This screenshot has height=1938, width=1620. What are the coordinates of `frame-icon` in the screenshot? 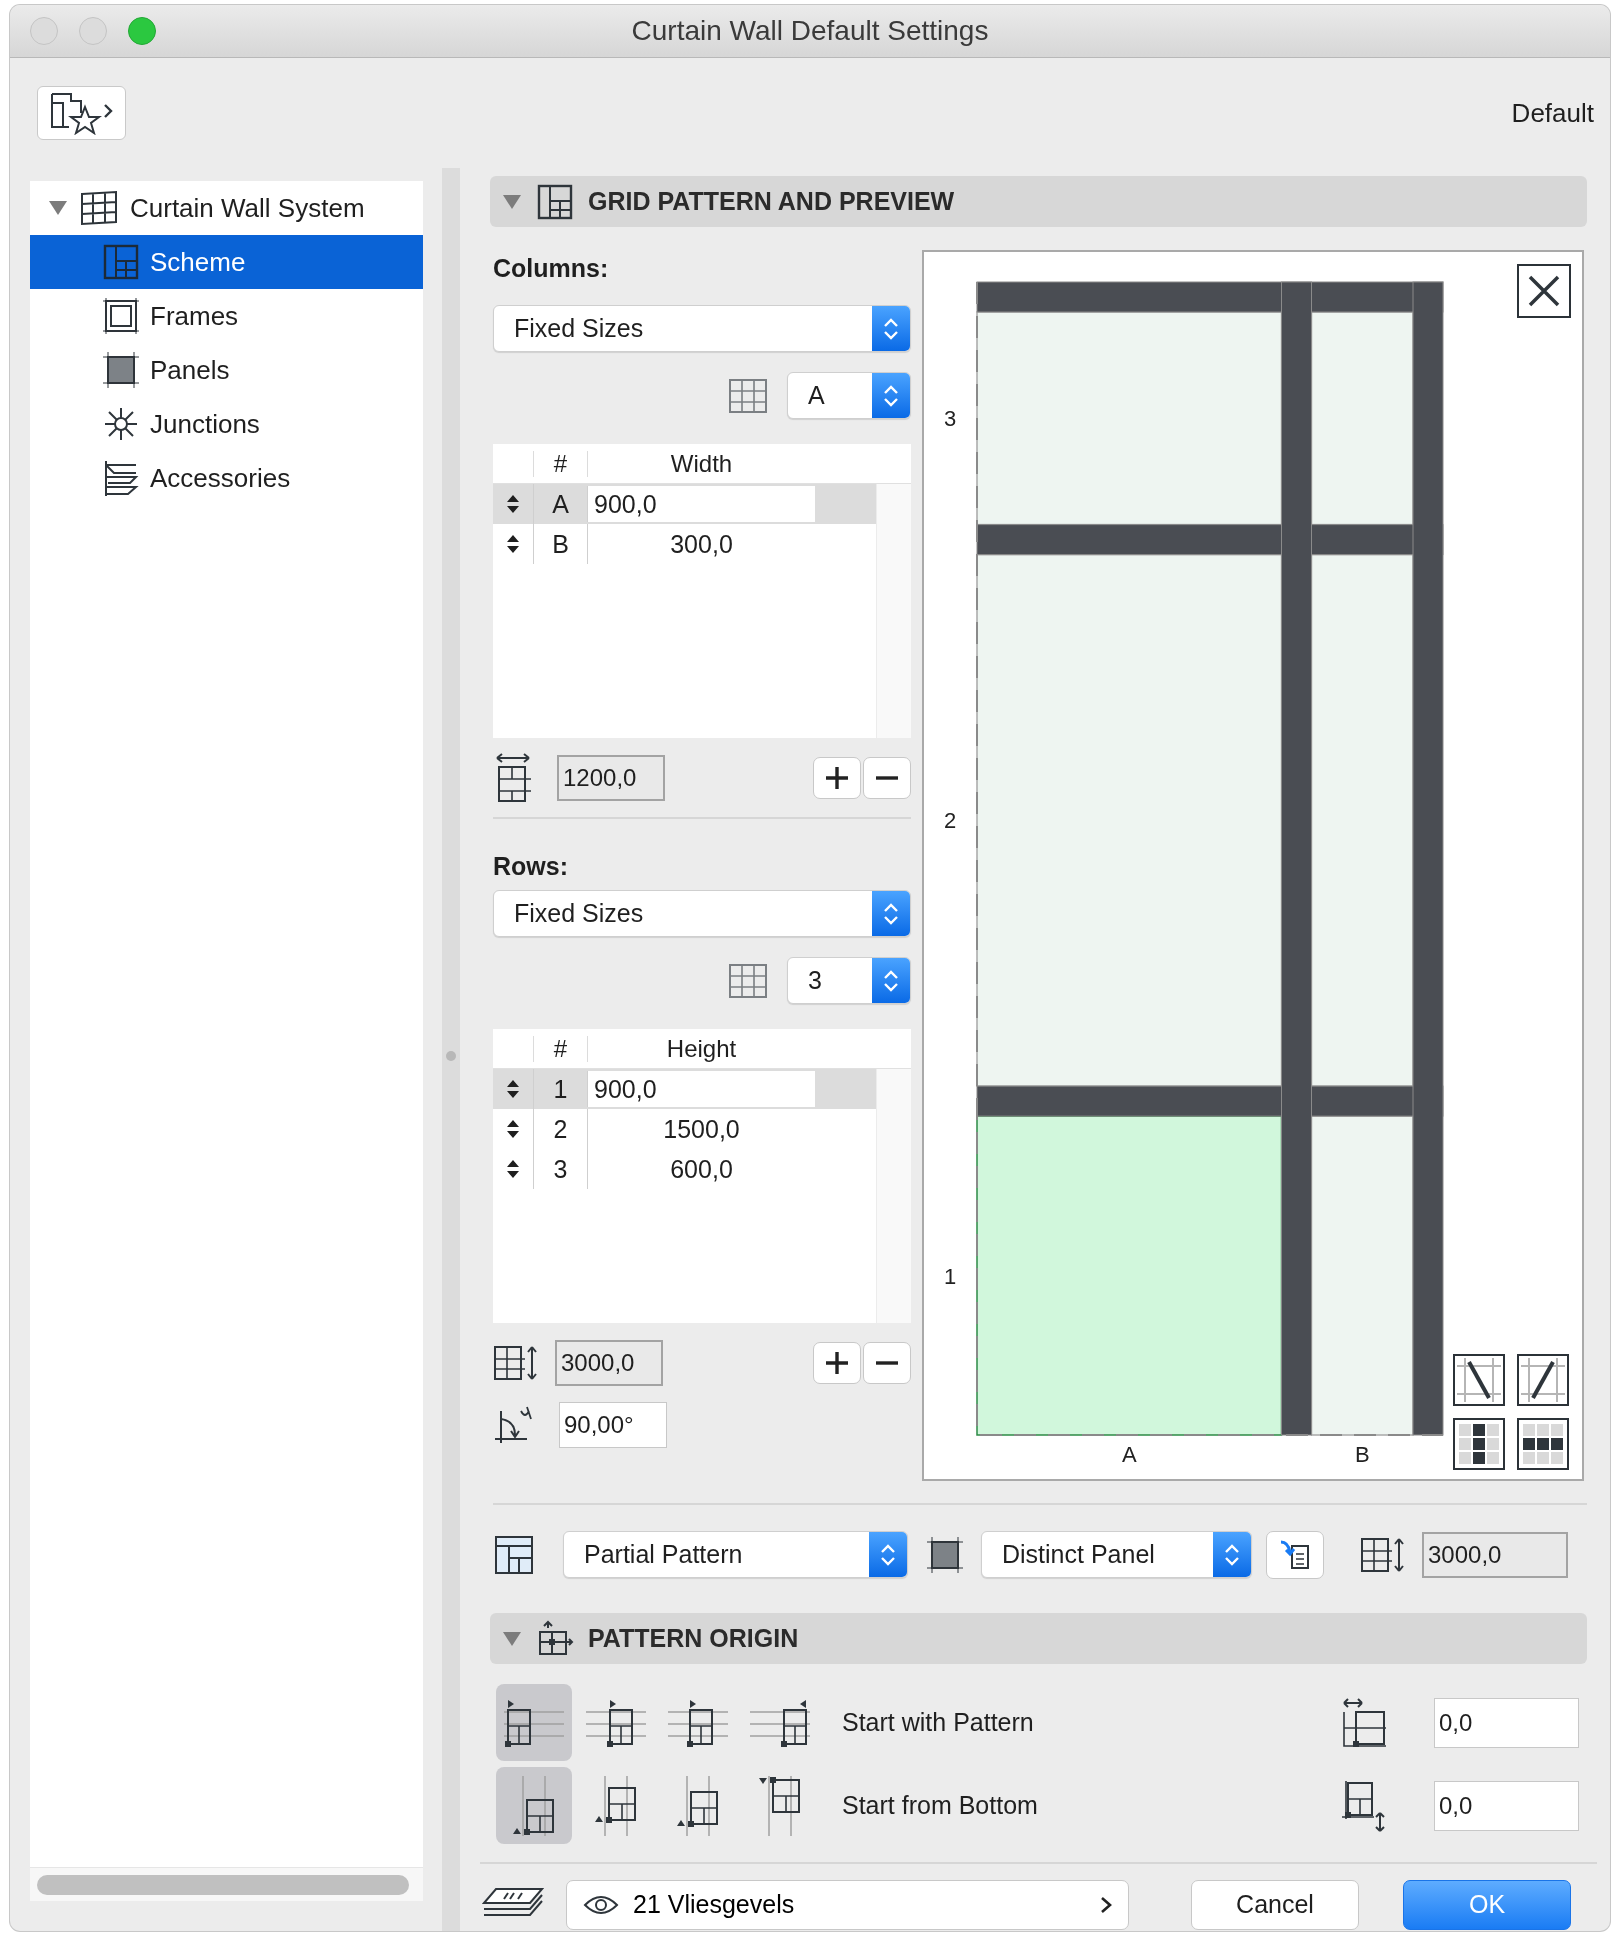 It's located at (121, 316).